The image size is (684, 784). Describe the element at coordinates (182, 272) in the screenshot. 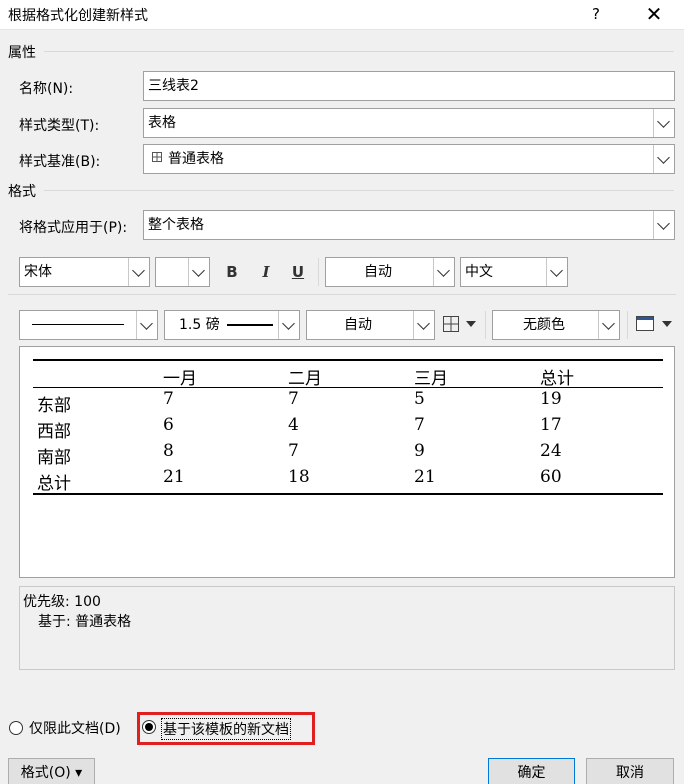

I see `font-size-select` at that location.